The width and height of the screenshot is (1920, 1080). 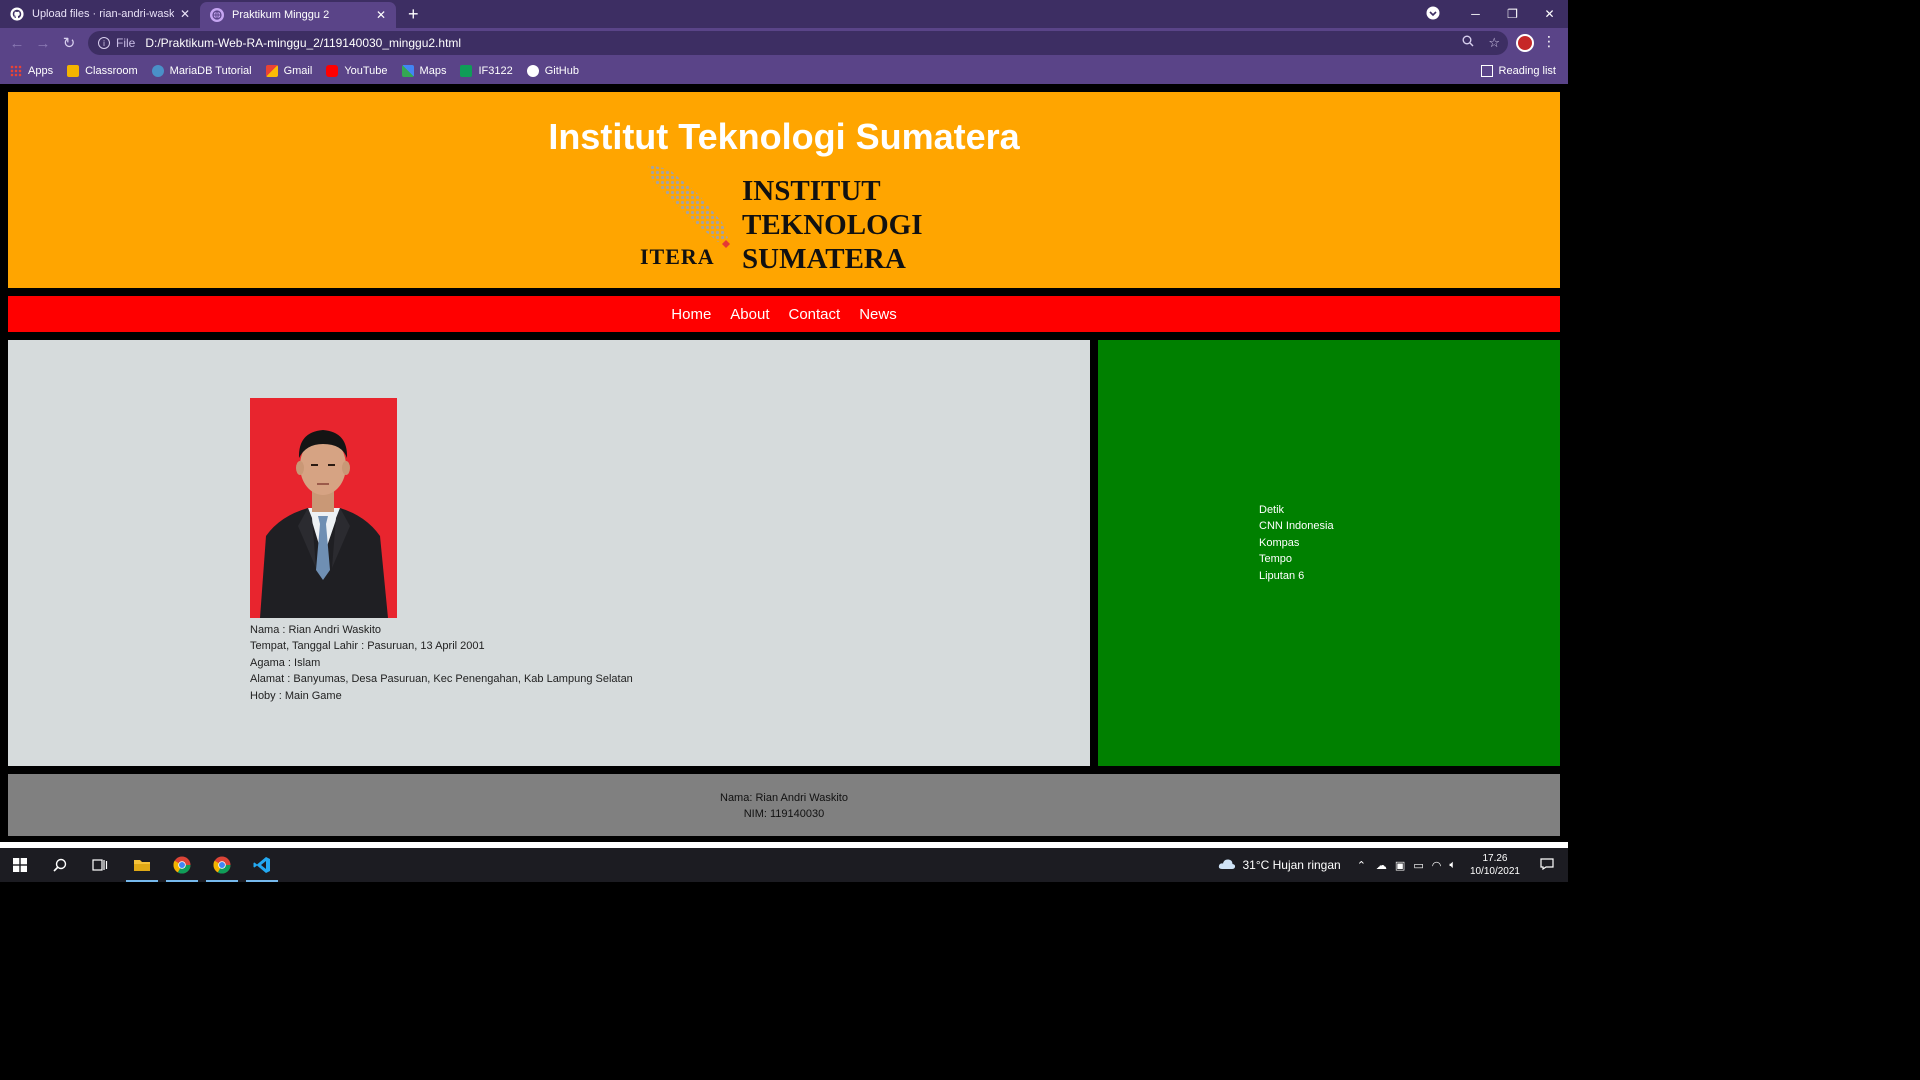 What do you see at coordinates (423, 71) in the screenshot?
I see `bookmark-maps: Maps` at bounding box center [423, 71].